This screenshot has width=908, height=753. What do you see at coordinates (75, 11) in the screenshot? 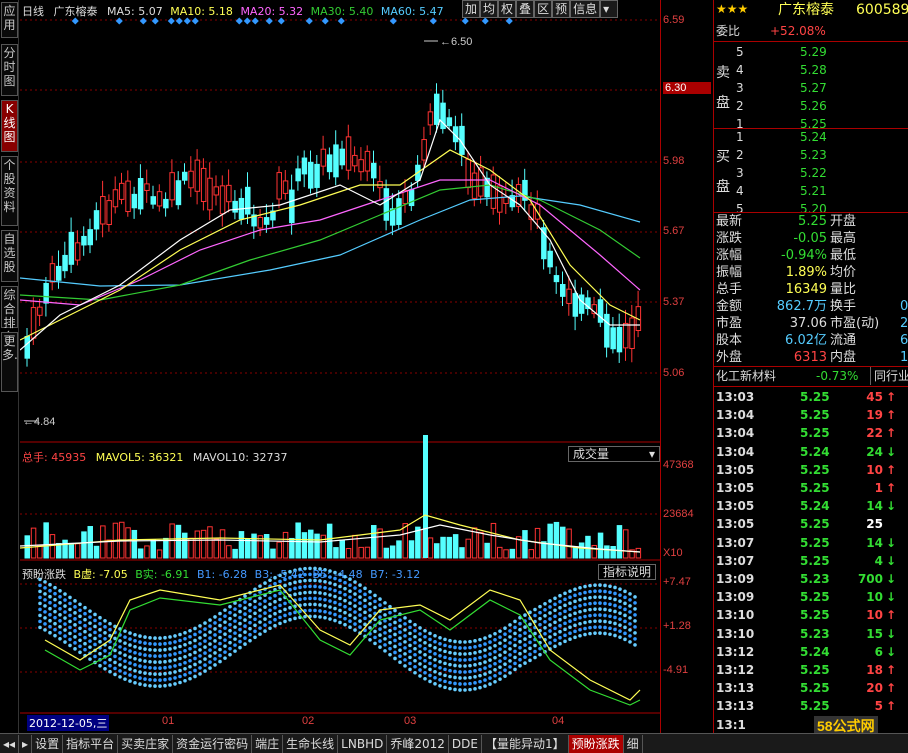
I see `stock-name: 广东榕泰` at bounding box center [75, 11].